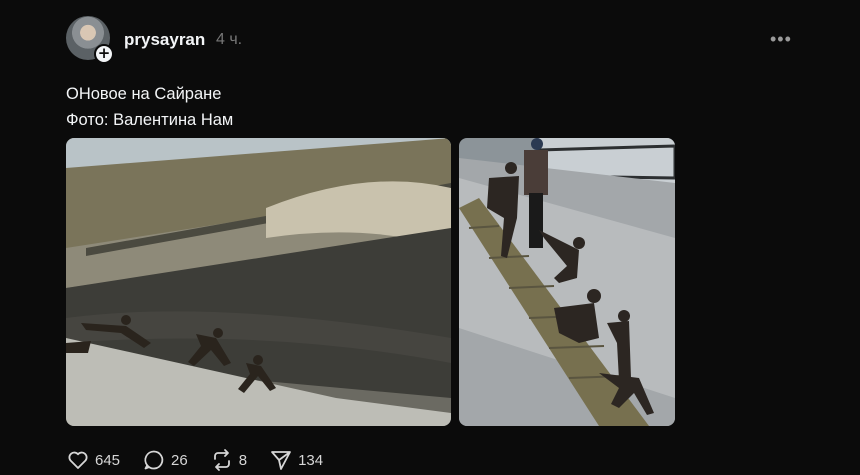 Image resolution: width=860 pixels, height=475 pixels. I want to click on author-avatar: +, so click(90, 40).